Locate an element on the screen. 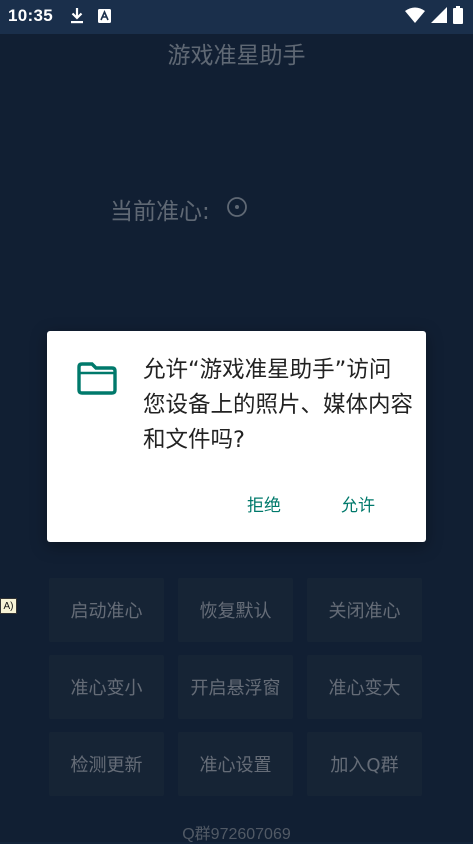  dialog-actions: 拒绝 允许 is located at coordinates (324, 506).